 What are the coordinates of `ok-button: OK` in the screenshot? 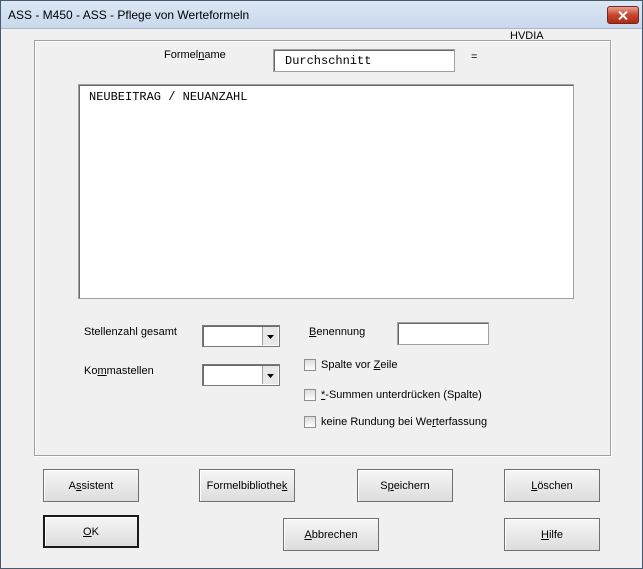 It's located at (91, 531).